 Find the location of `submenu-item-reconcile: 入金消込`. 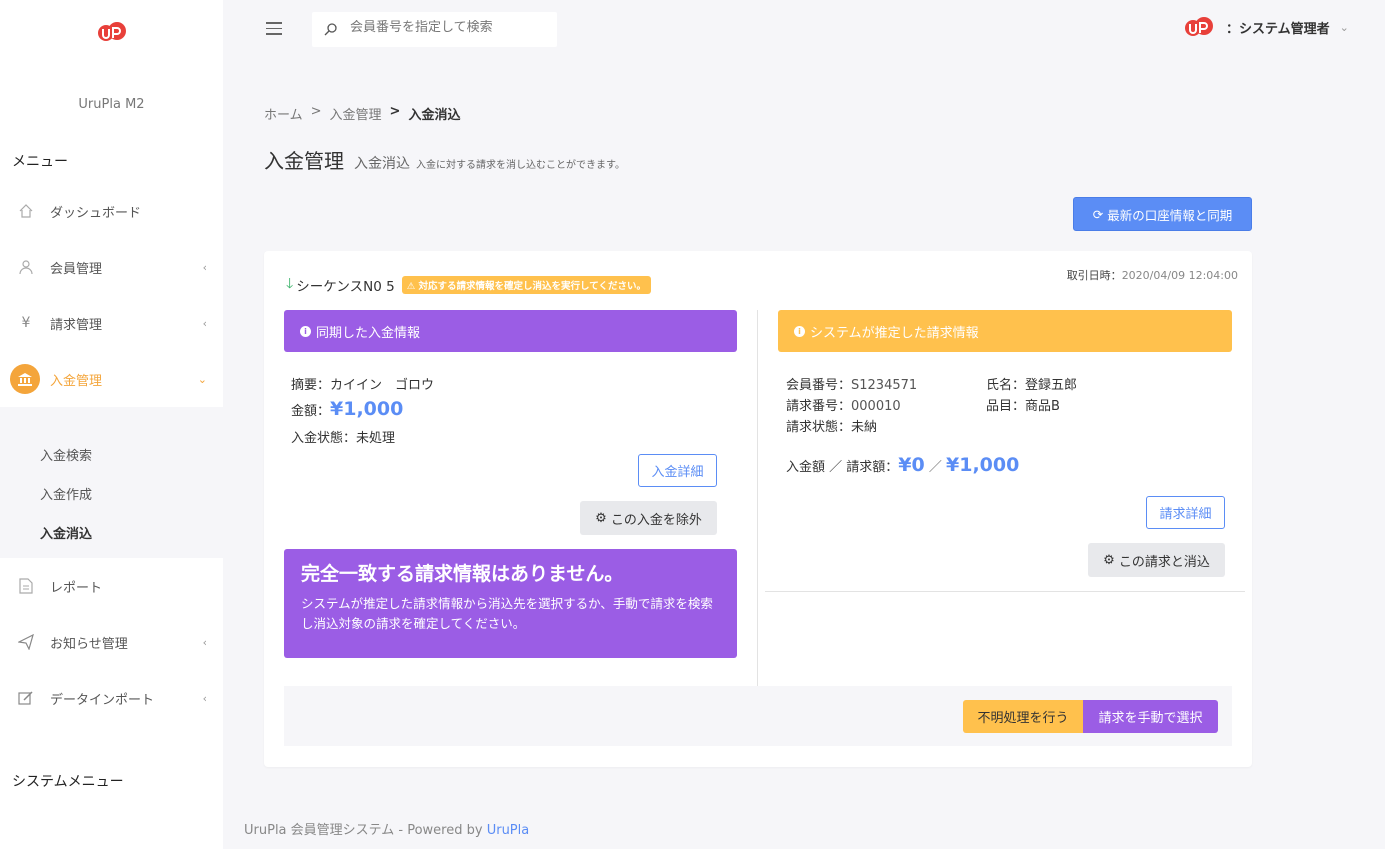

submenu-item-reconcile: 入金消込 is located at coordinates (66, 532).